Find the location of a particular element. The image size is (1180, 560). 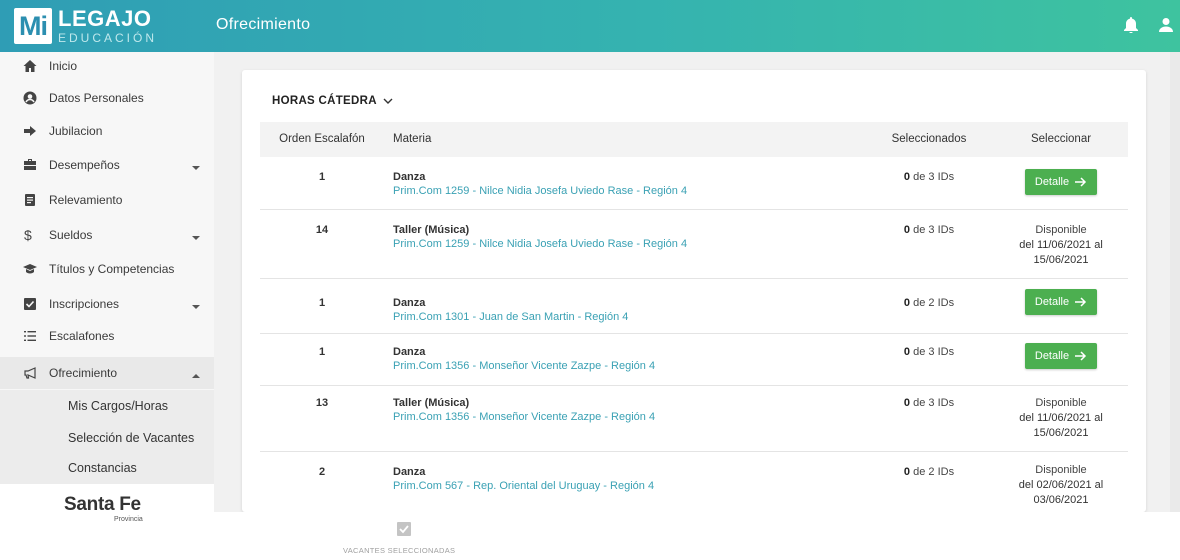

sidebar-item-relevamiento: Relevamiento is located at coordinates (107, 200).